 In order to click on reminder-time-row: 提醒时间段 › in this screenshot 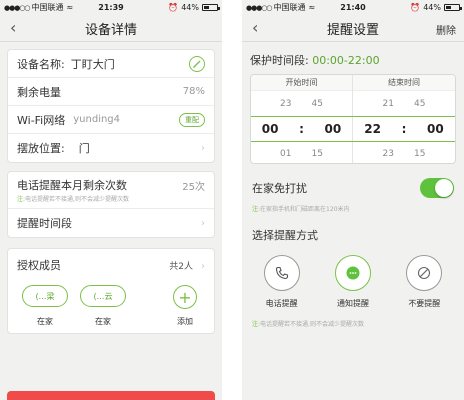, I will do `click(111, 223)`.